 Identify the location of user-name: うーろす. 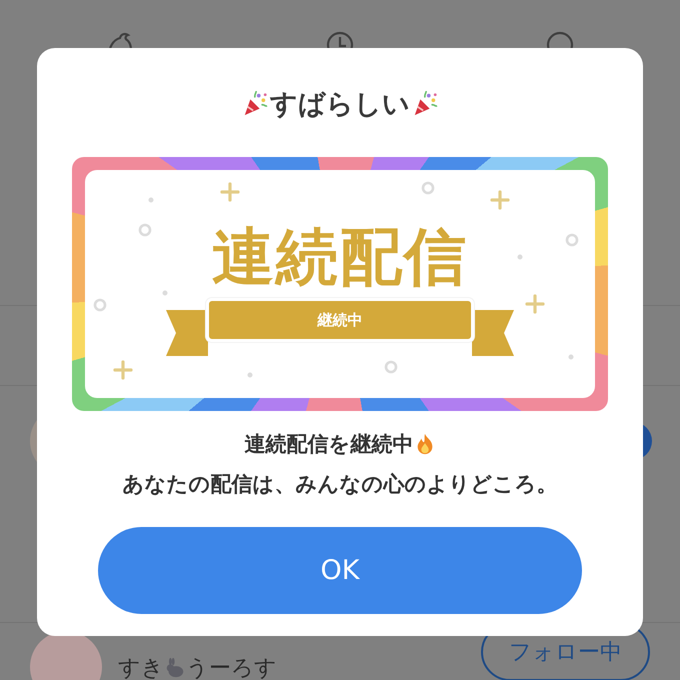
(231, 667).